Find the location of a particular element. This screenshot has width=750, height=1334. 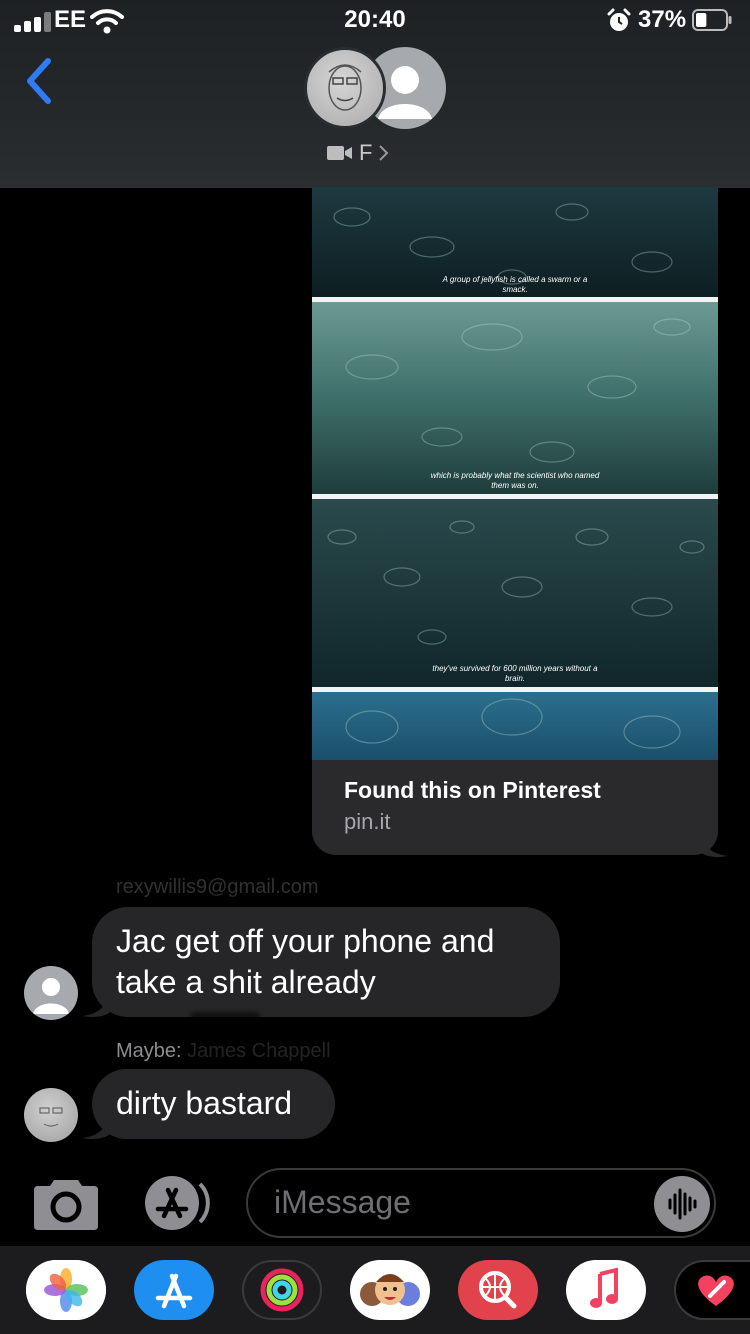

app-store-icon is located at coordinates (177, 1203).